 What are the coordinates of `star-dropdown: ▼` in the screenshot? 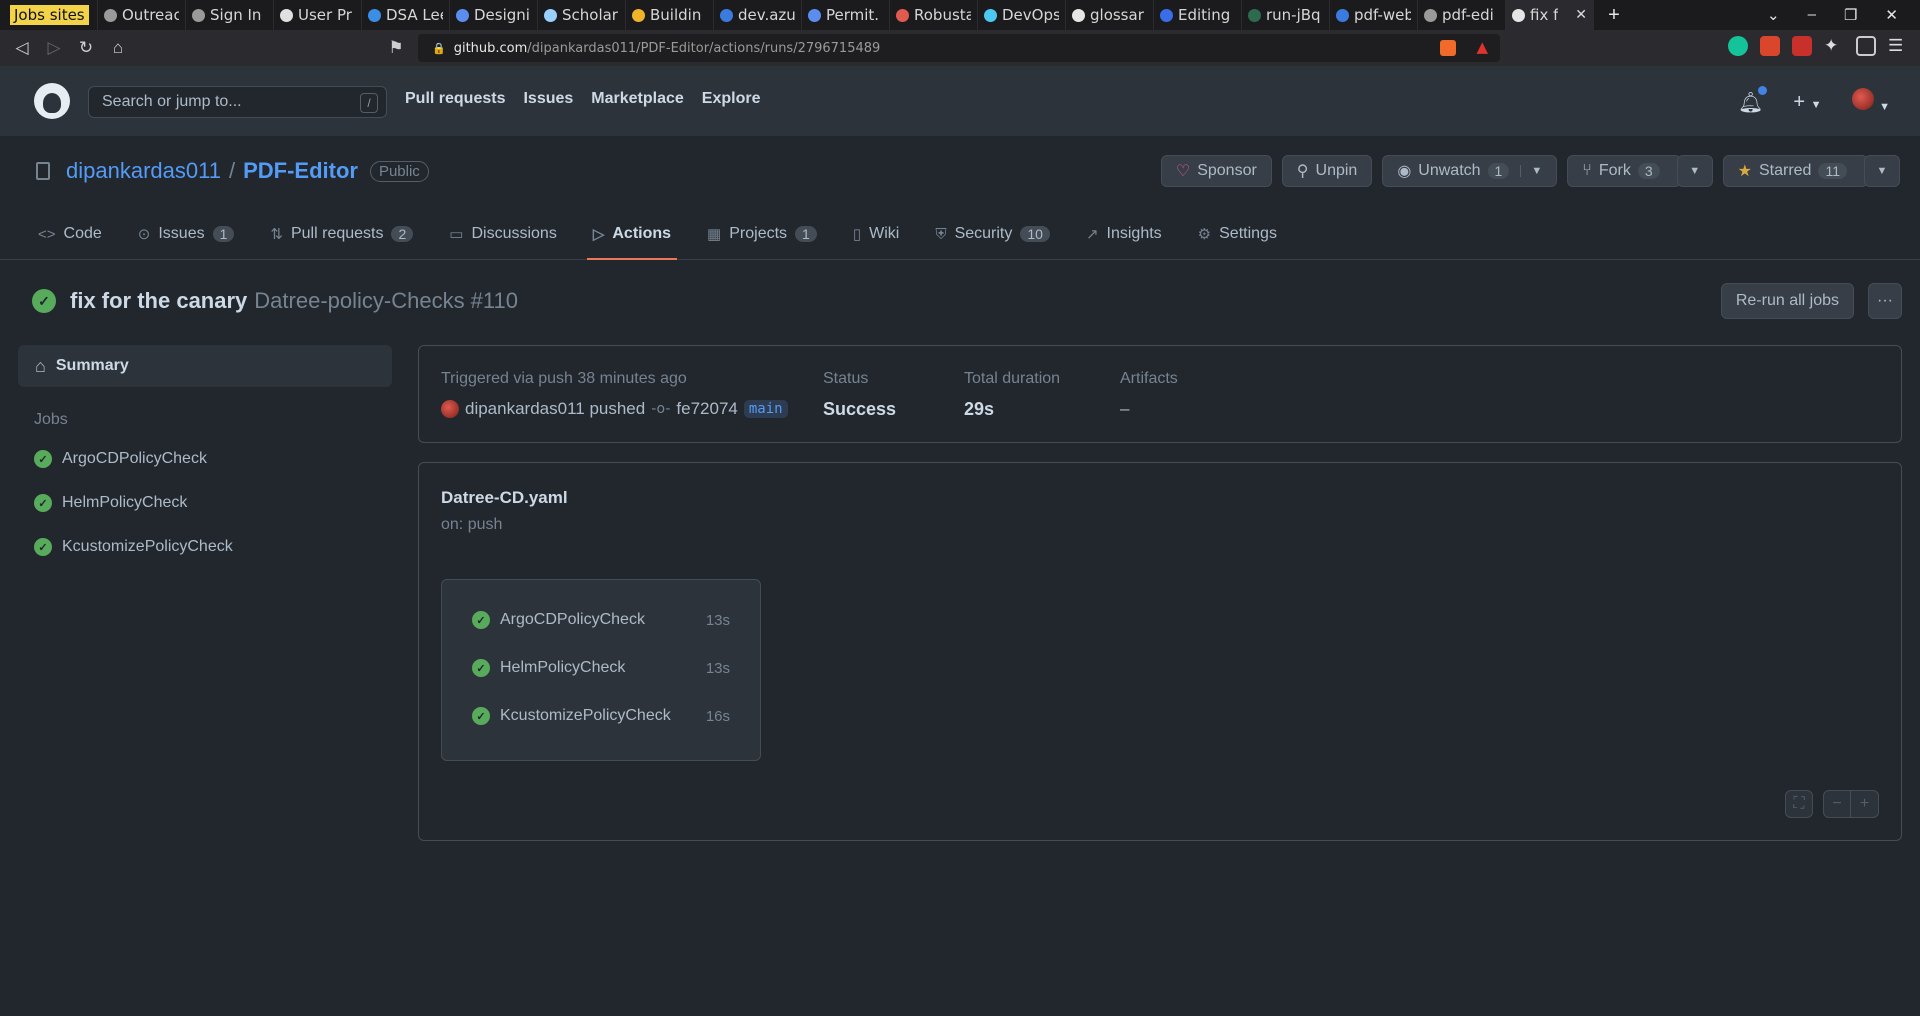 It's located at (1882, 171).